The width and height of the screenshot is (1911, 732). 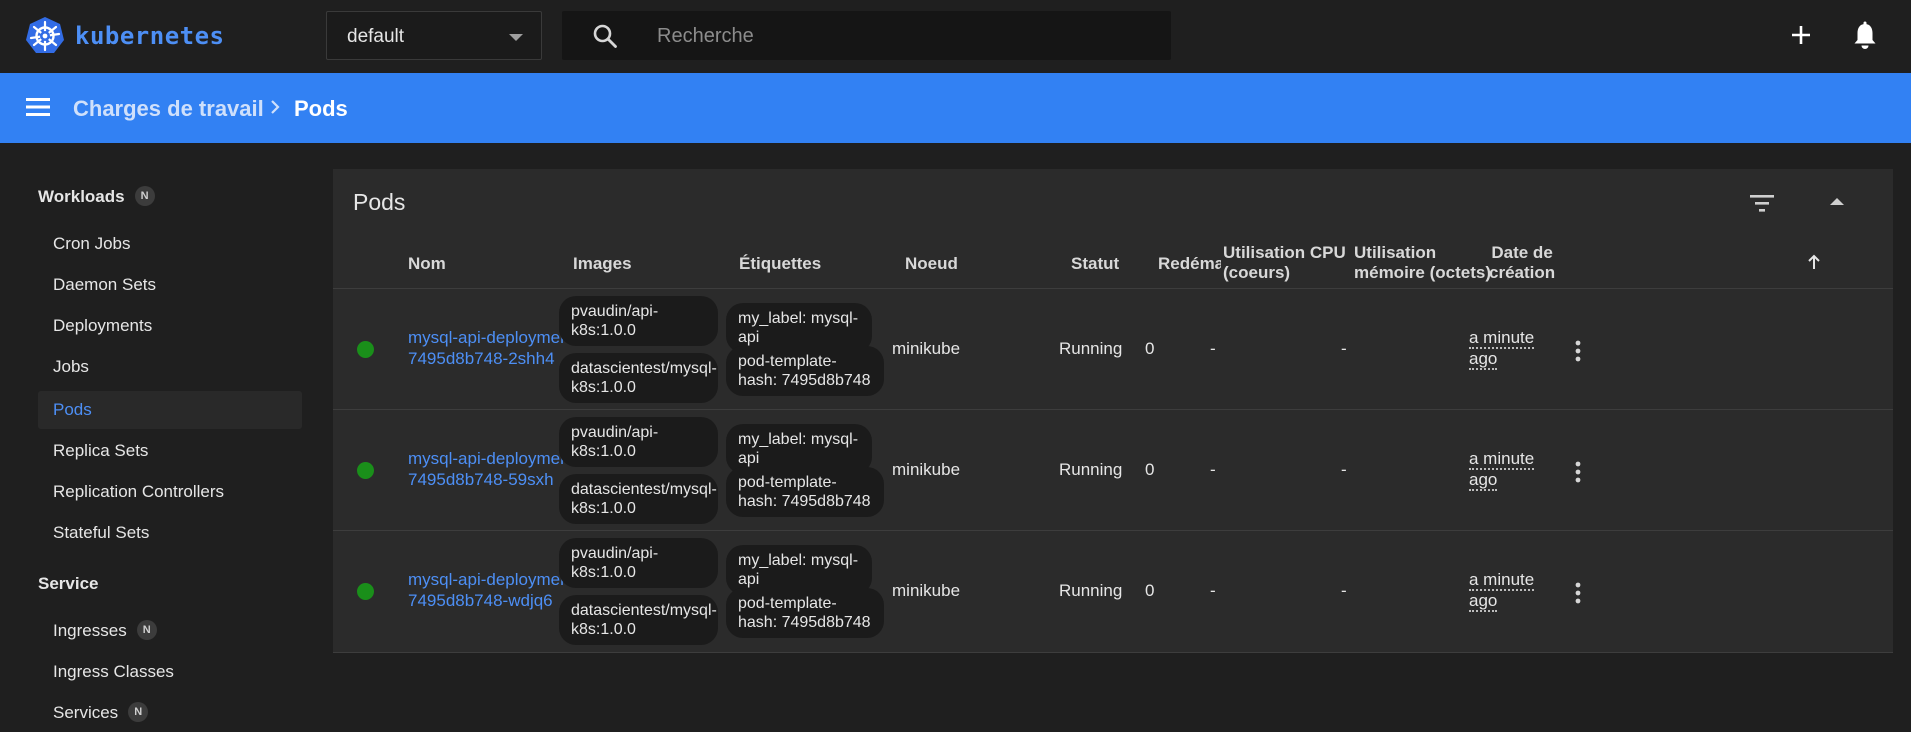 I want to click on column-header-created: Date de création, so click(x=1522, y=263).